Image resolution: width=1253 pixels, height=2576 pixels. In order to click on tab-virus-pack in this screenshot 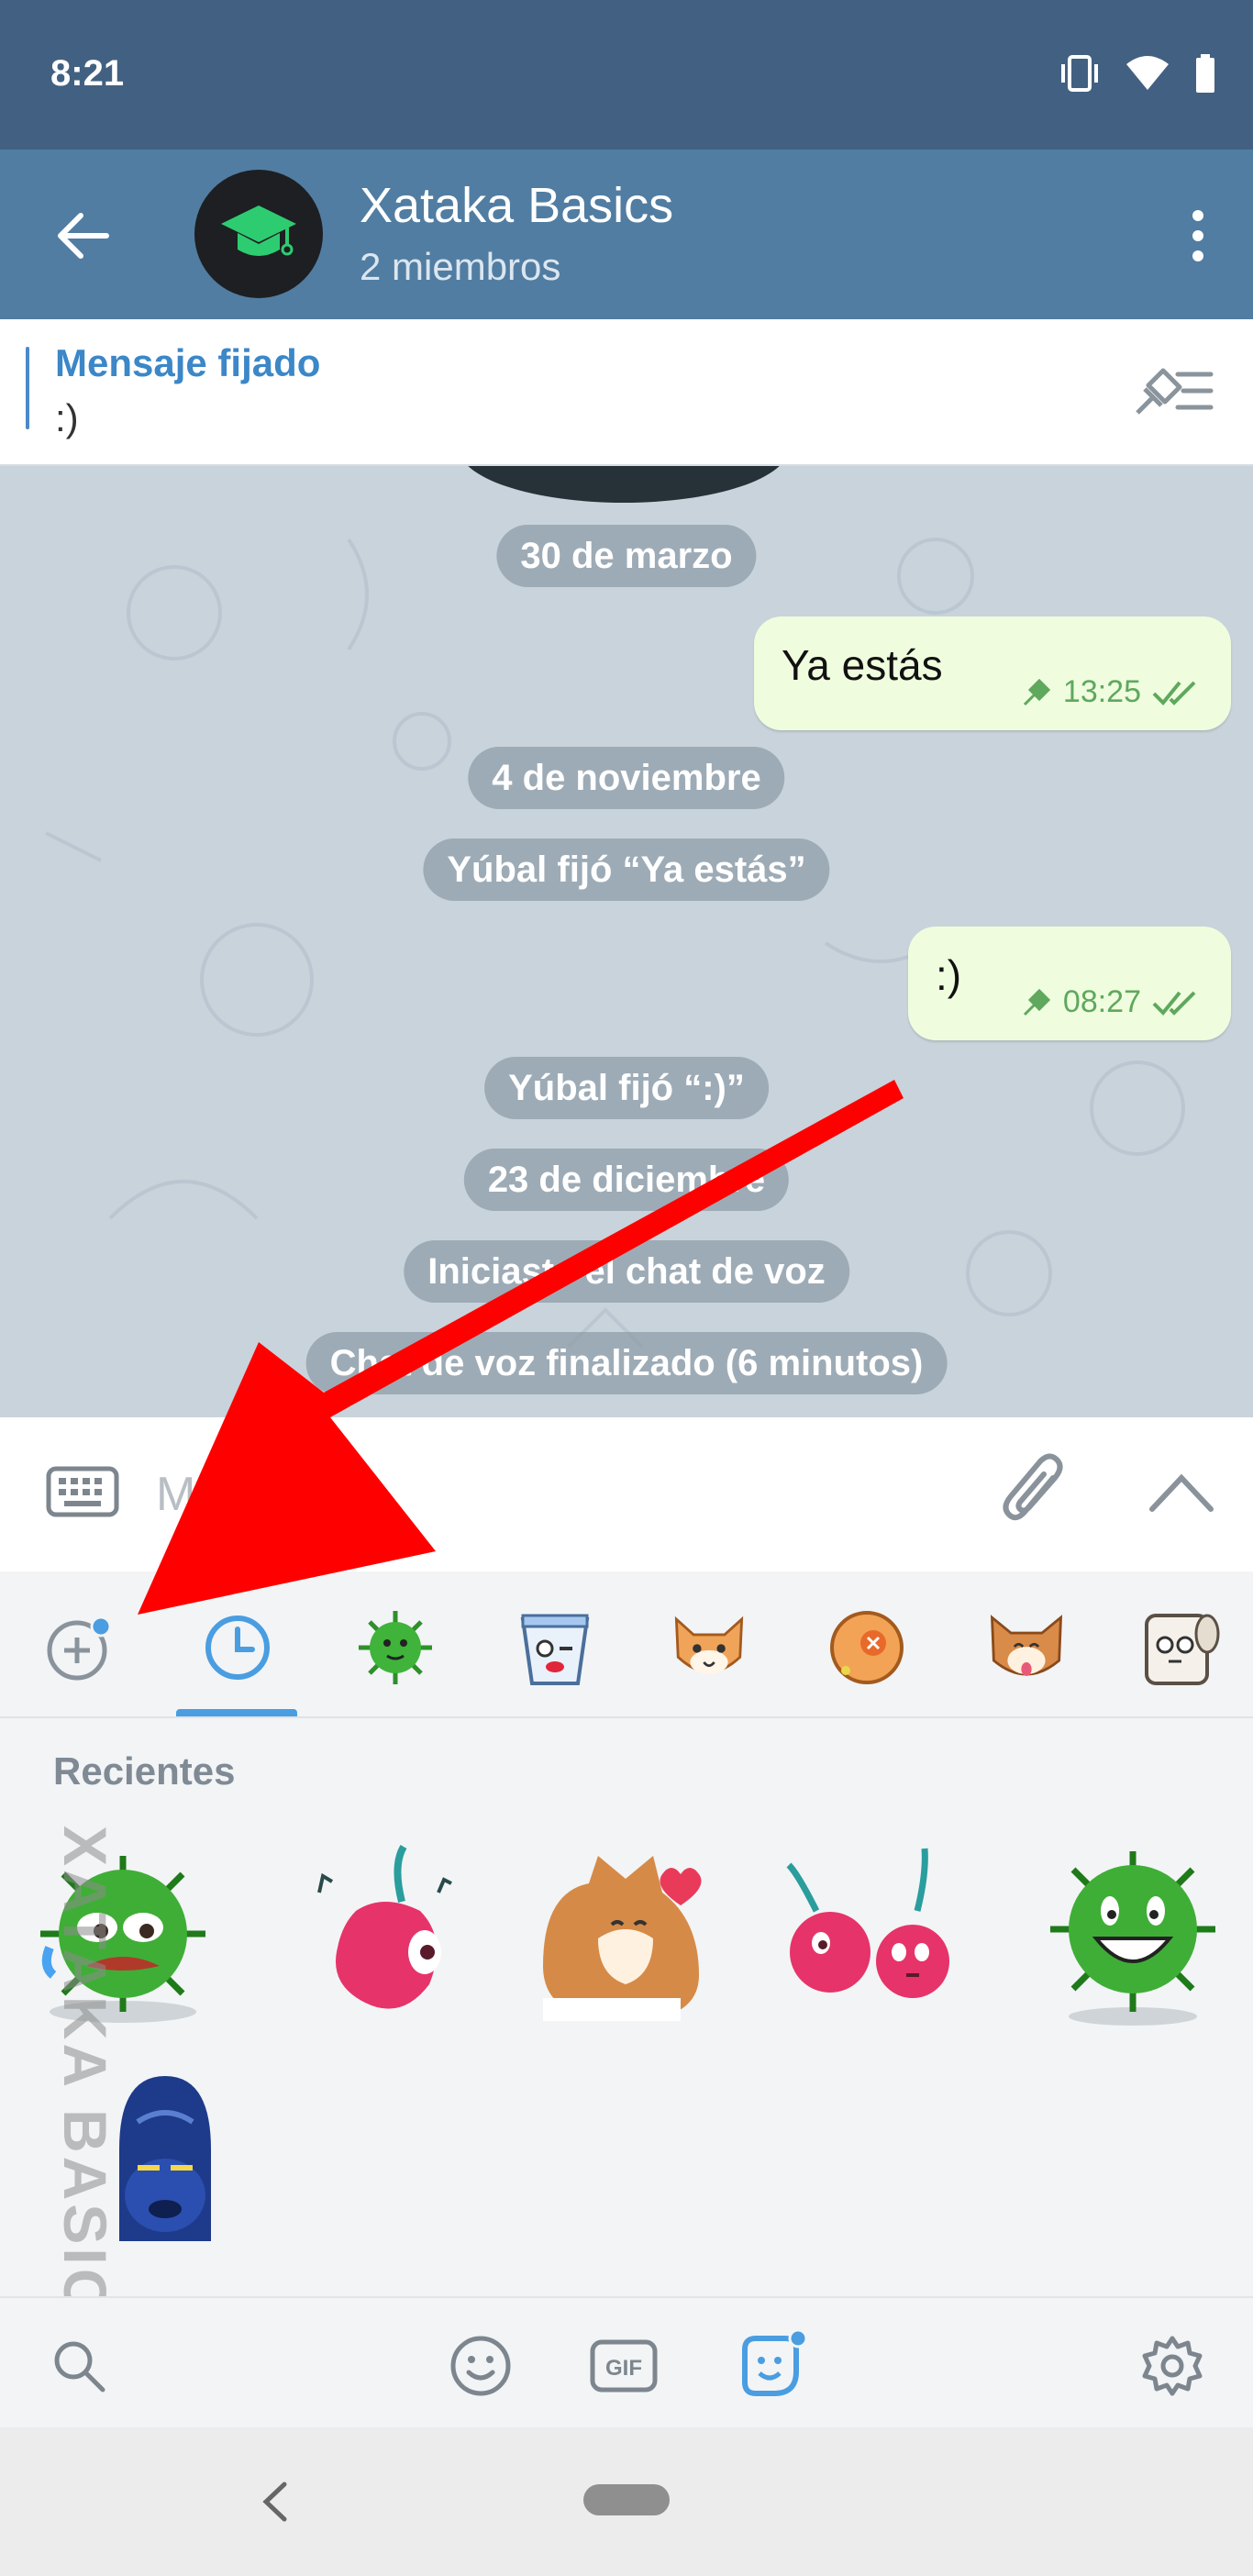, I will do `click(395, 1647)`.